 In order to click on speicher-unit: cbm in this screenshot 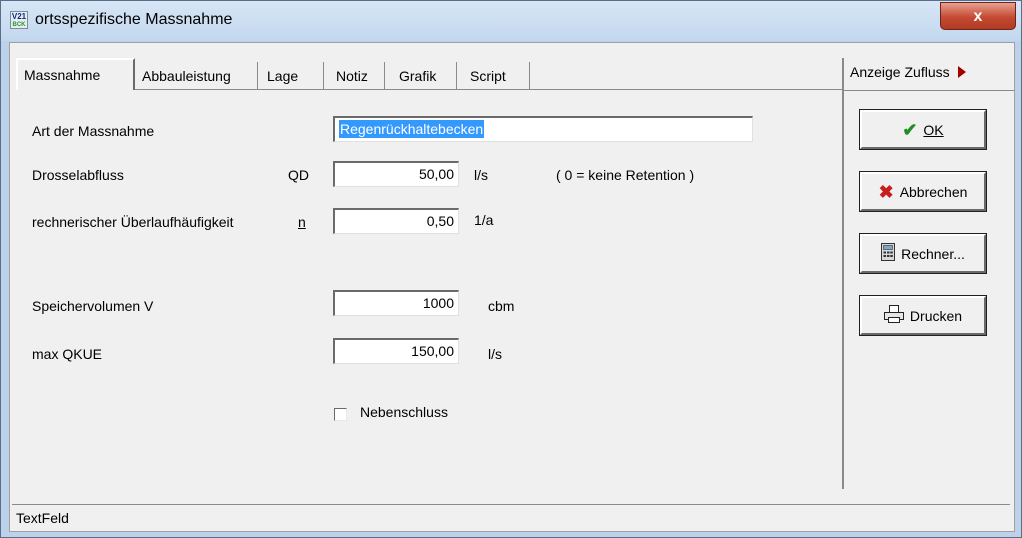, I will do `click(501, 306)`.